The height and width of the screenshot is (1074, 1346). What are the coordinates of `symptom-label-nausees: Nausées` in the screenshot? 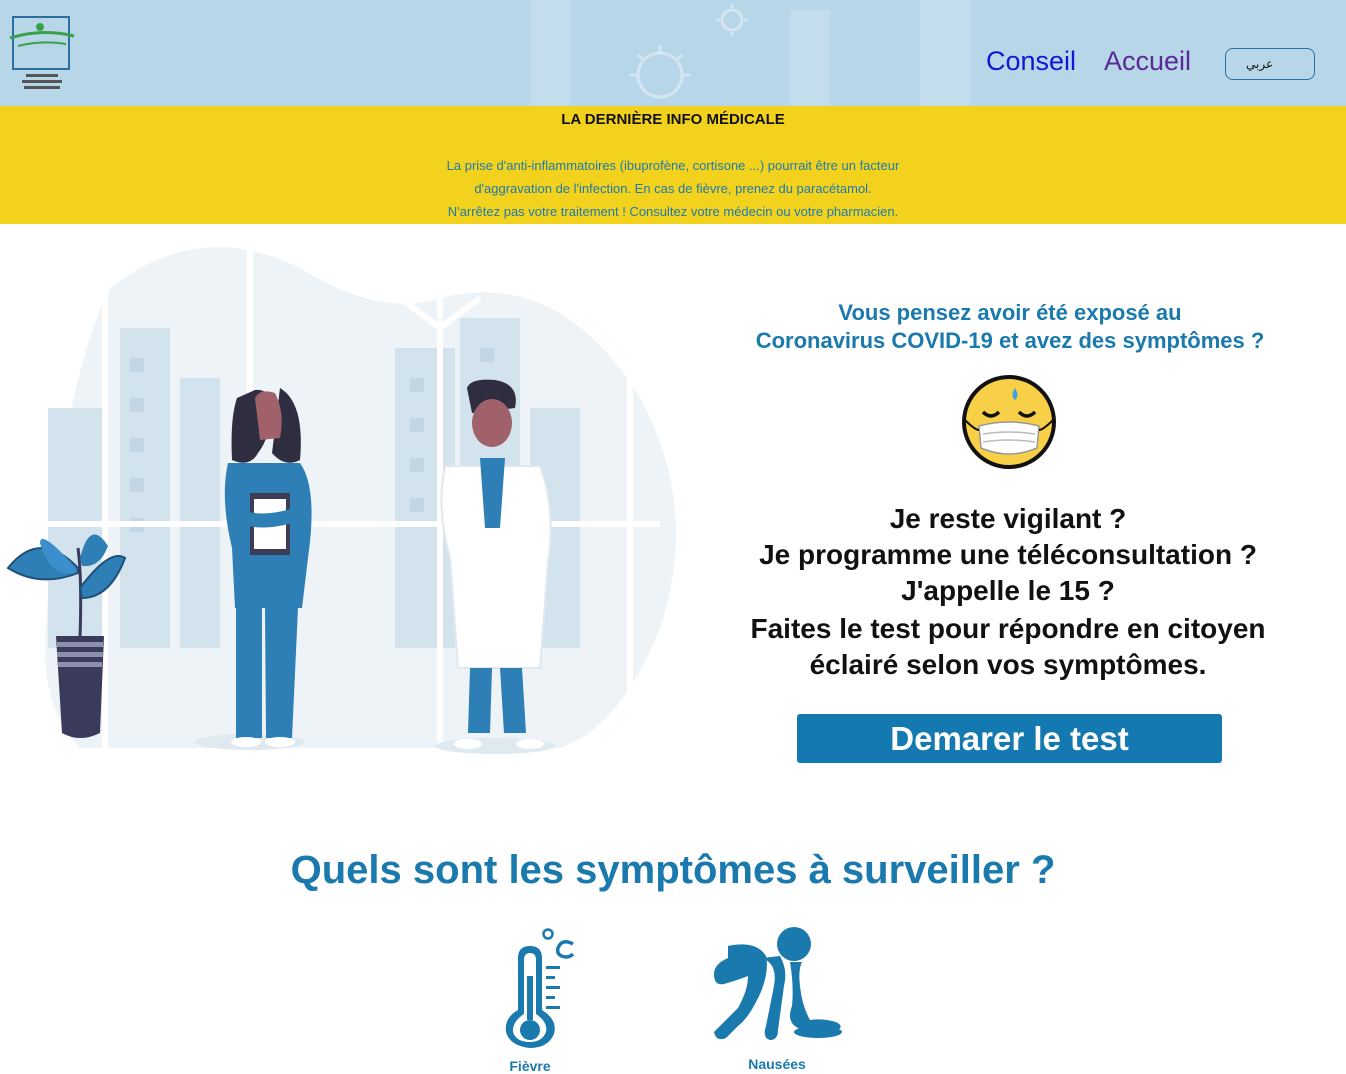 It's located at (777, 1064).